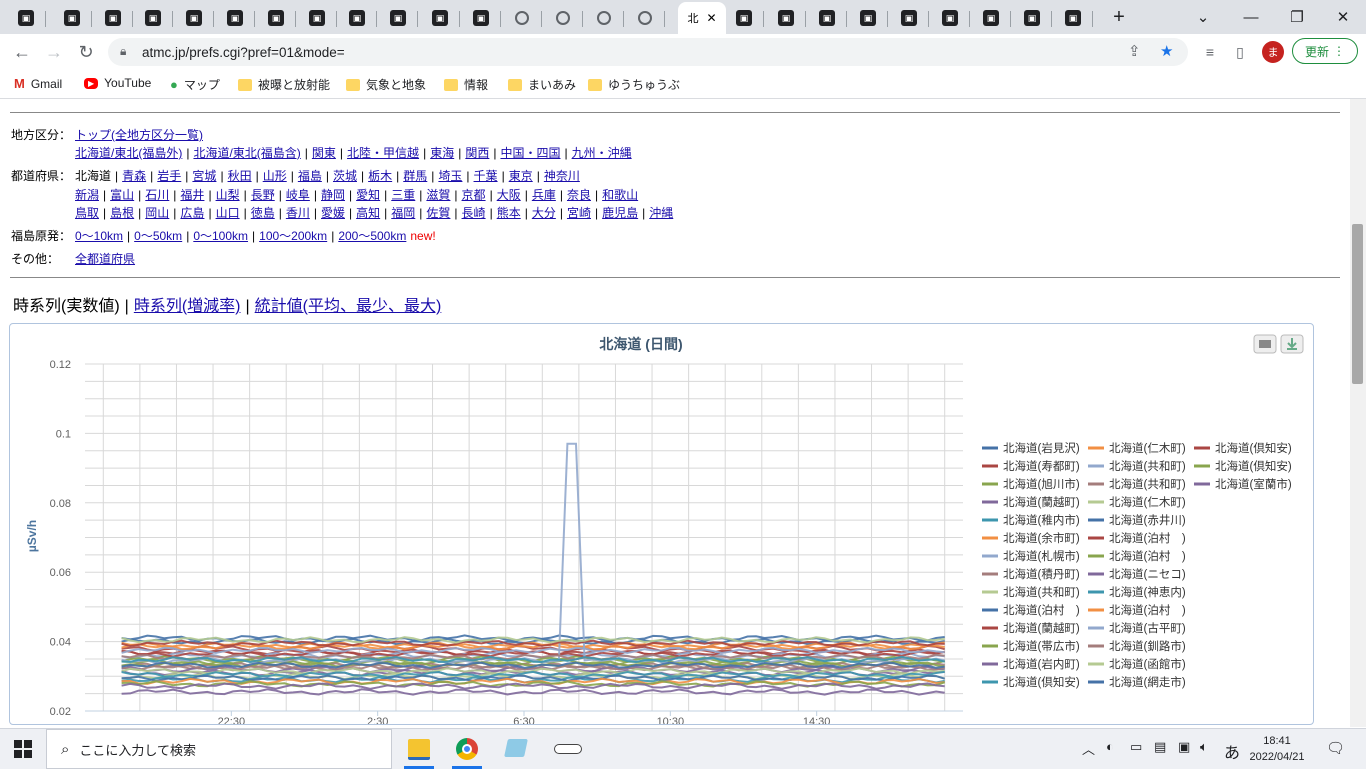 The width and height of the screenshot is (1366, 769). Describe the element at coordinates (293, 236) in the screenshot. I see `fukushima-range-link: 100〜200km` at that location.